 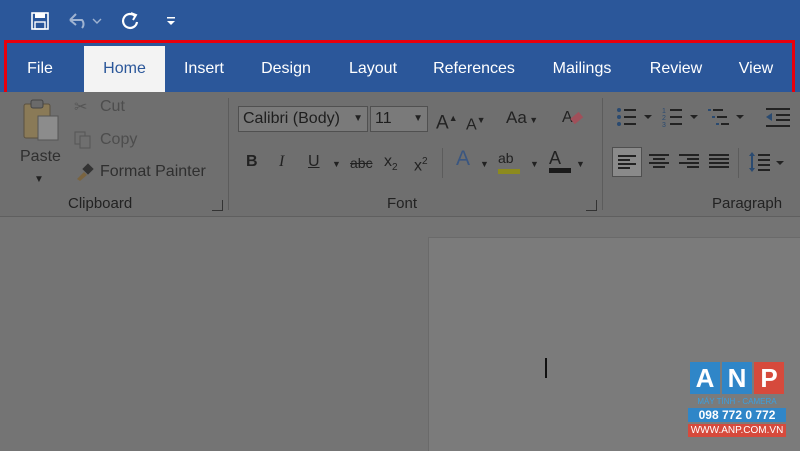 I want to click on grow-font-icon: A▲, so click(x=447, y=120).